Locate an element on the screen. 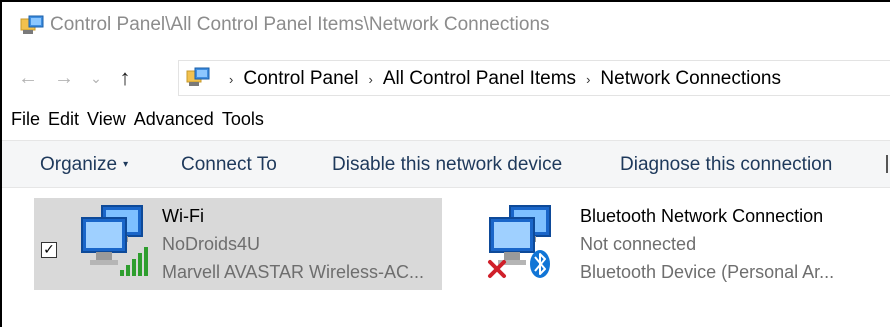 The image size is (890, 327). connection-status: Not connected is located at coordinates (638, 244).